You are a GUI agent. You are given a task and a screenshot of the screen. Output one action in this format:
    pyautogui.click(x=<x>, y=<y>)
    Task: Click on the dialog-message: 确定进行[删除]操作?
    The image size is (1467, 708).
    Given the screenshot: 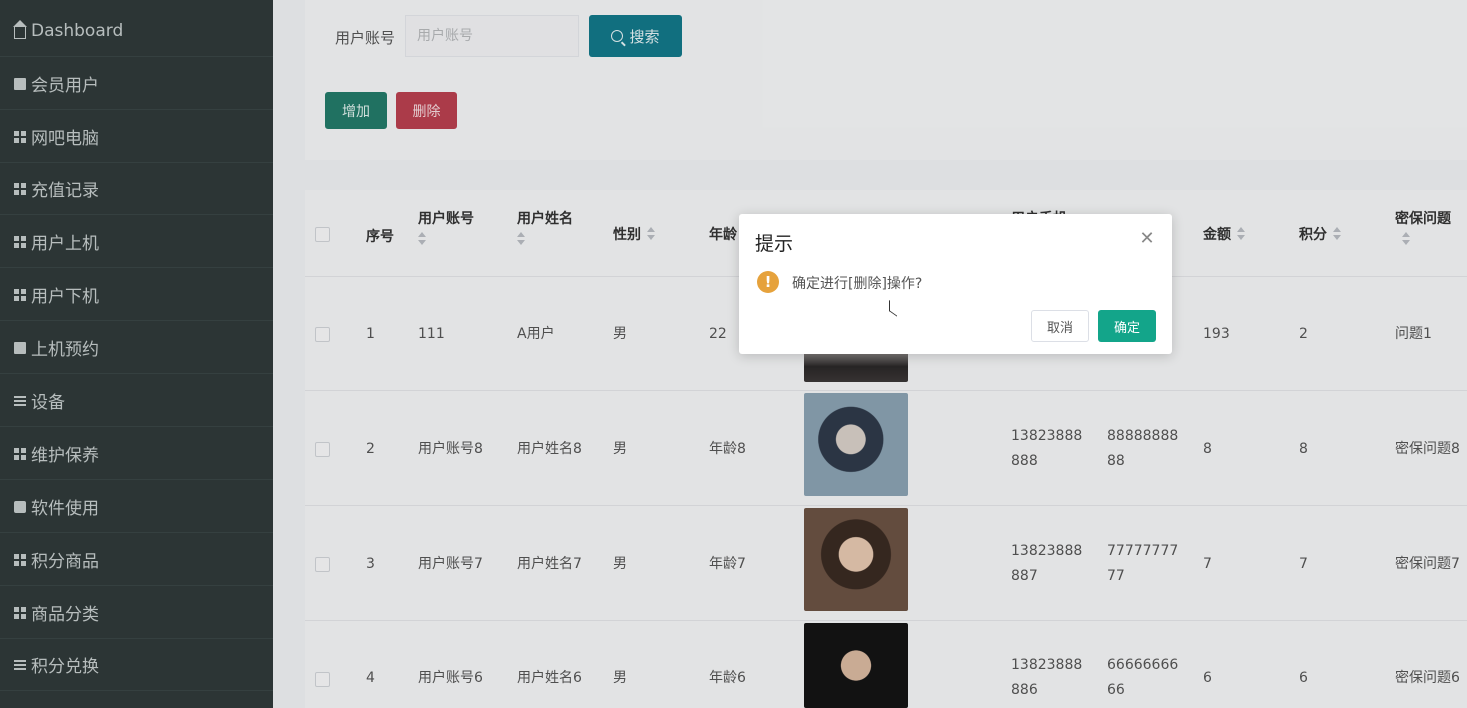 What is the action you would take?
    pyautogui.click(x=857, y=284)
    